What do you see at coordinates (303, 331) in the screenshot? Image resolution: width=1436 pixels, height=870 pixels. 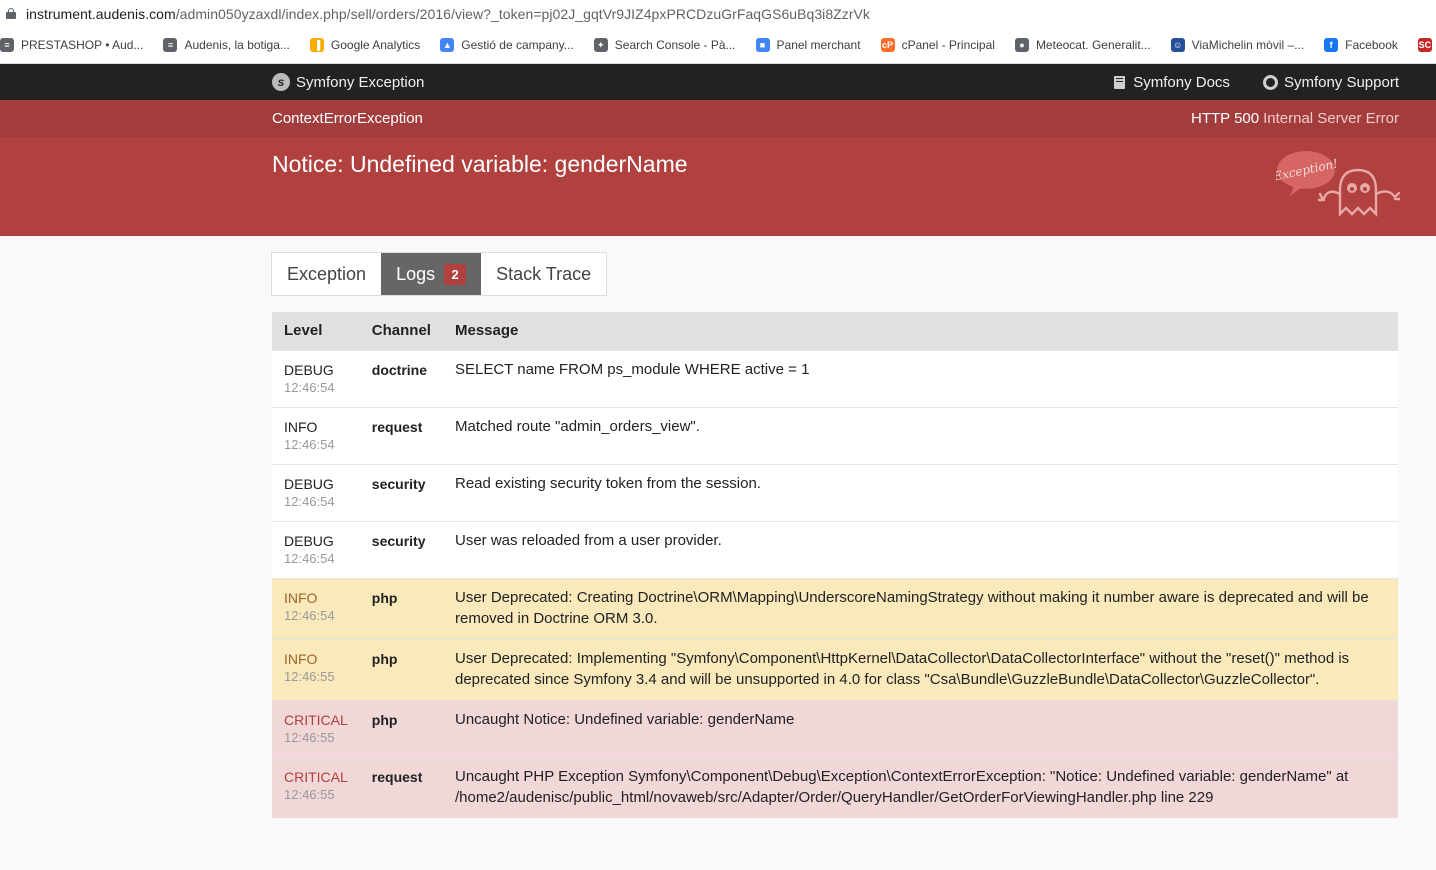 I see `column-header-level: Level` at bounding box center [303, 331].